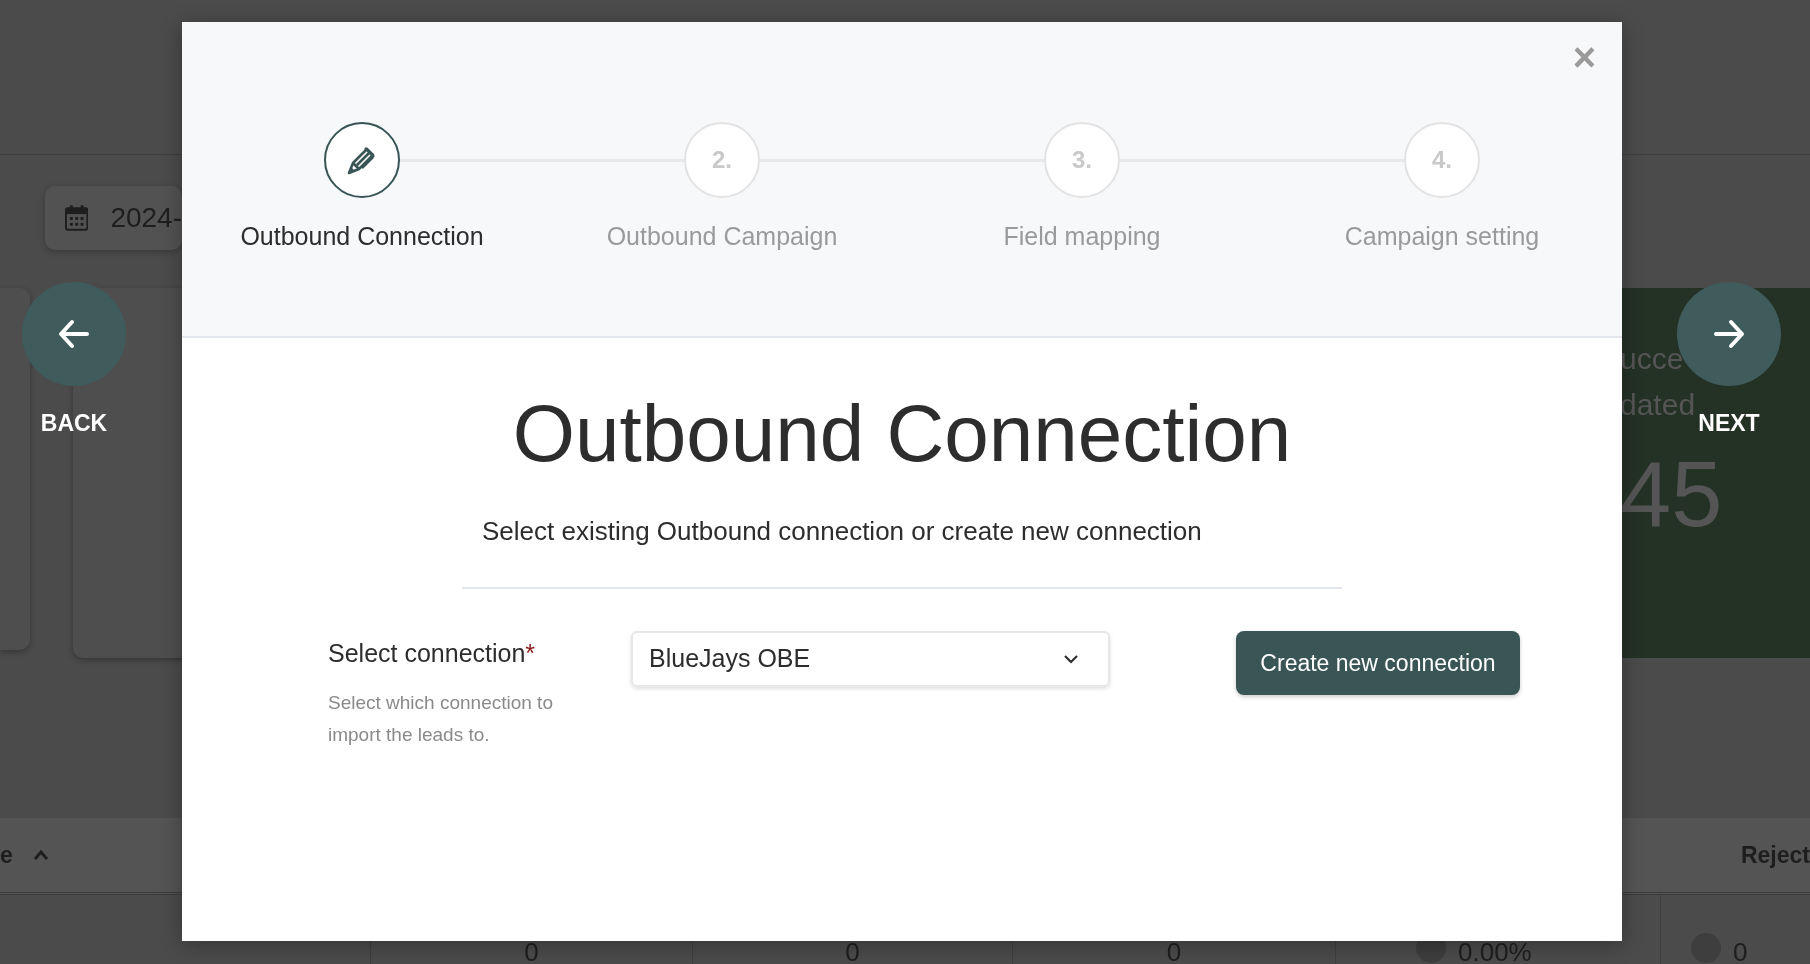  I want to click on back-label: BACK, so click(74, 423).